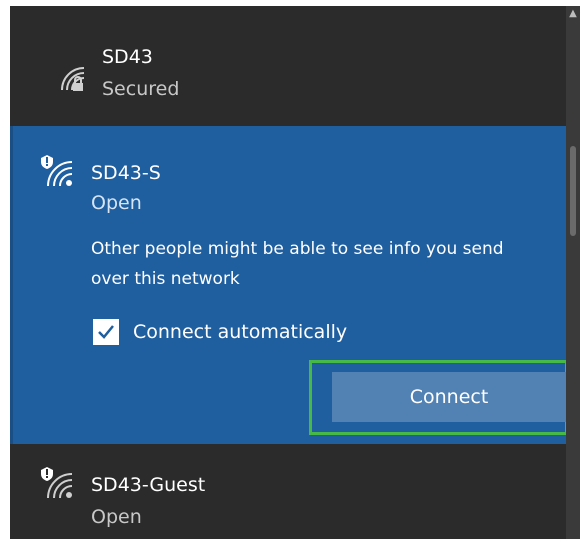  I want to click on connect-automatically-checkbox, so click(106, 332).